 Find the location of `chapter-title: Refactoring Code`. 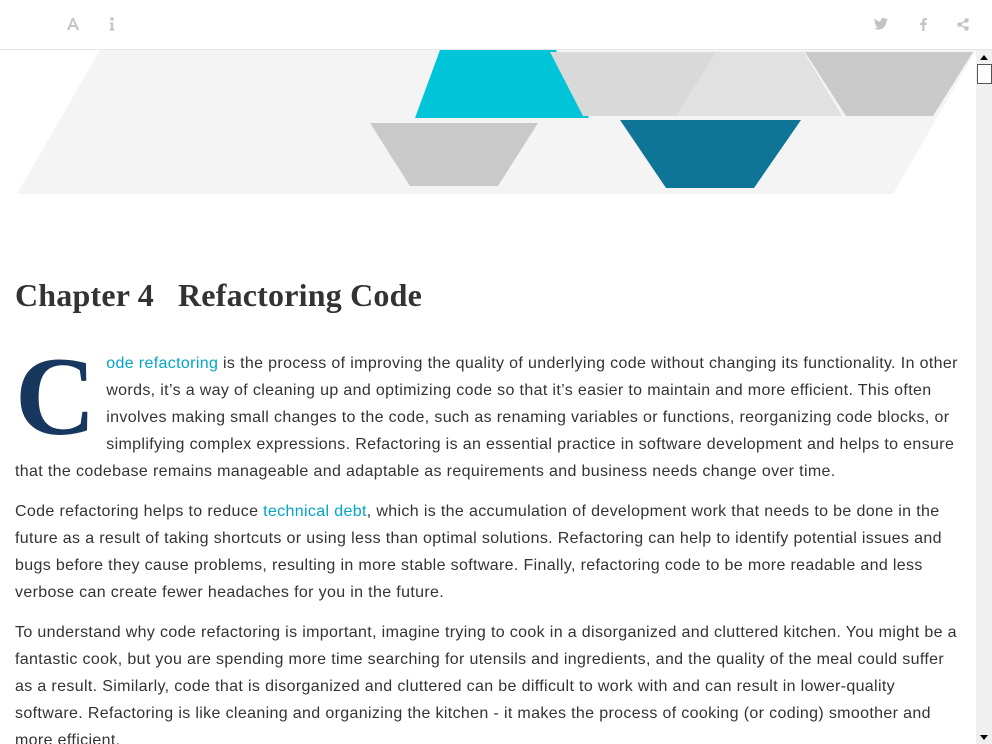

chapter-title: Refactoring Code is located at coordinates (300, 295).